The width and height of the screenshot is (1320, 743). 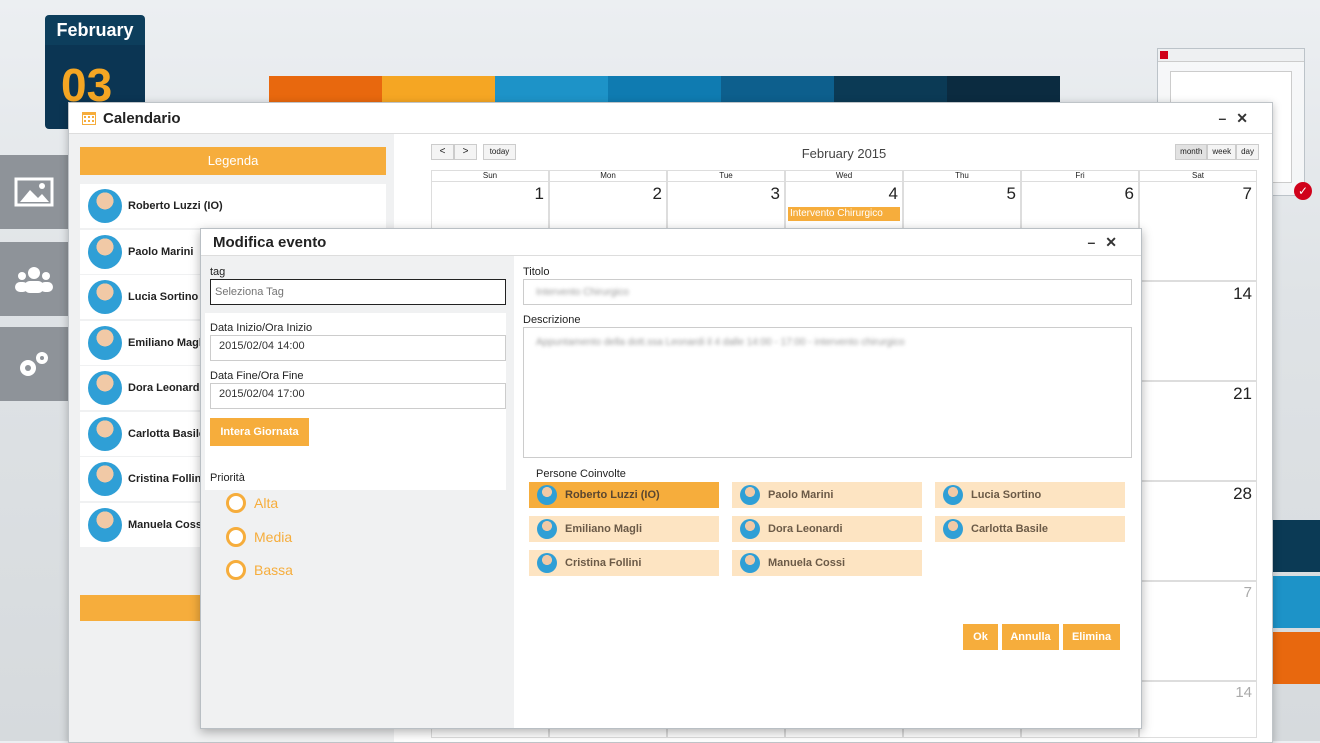 What do you see at coordinates (1198, 431) in the screenshot?
I see `day-cell: 21` at bounding box center [1198, 431].